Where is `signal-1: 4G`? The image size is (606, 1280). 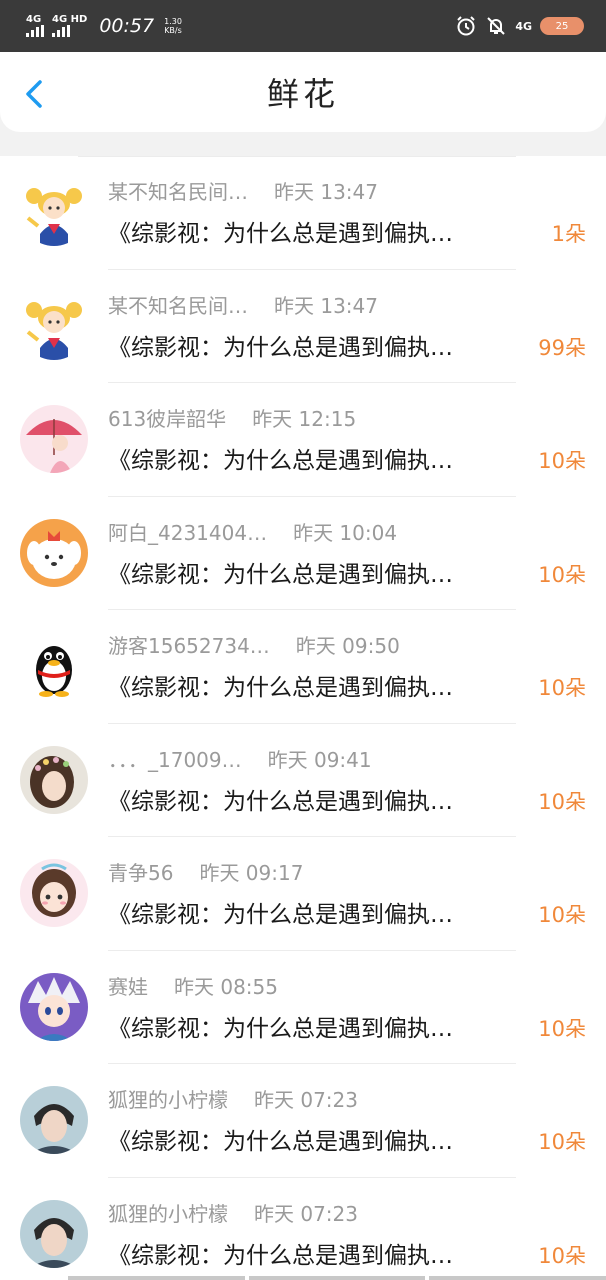
signal-1: 4G is located at coordinates (35, 26).